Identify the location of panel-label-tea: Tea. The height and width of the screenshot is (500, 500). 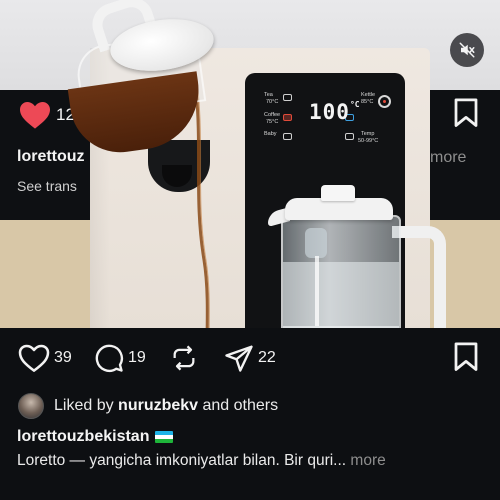
(268, 95).